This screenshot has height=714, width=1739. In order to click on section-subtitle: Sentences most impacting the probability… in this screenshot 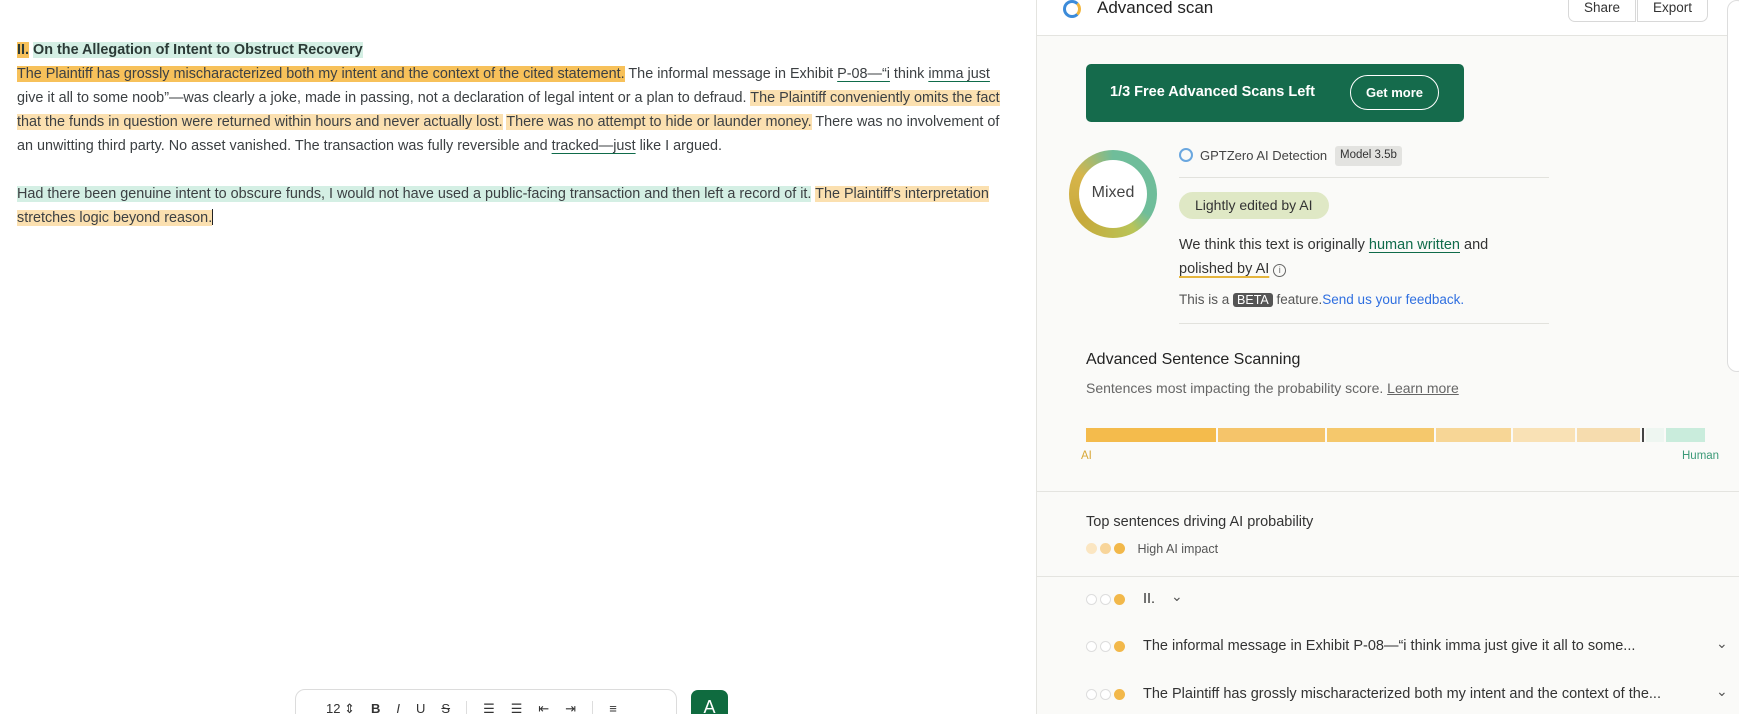, I will do `click(1272, 388)`.